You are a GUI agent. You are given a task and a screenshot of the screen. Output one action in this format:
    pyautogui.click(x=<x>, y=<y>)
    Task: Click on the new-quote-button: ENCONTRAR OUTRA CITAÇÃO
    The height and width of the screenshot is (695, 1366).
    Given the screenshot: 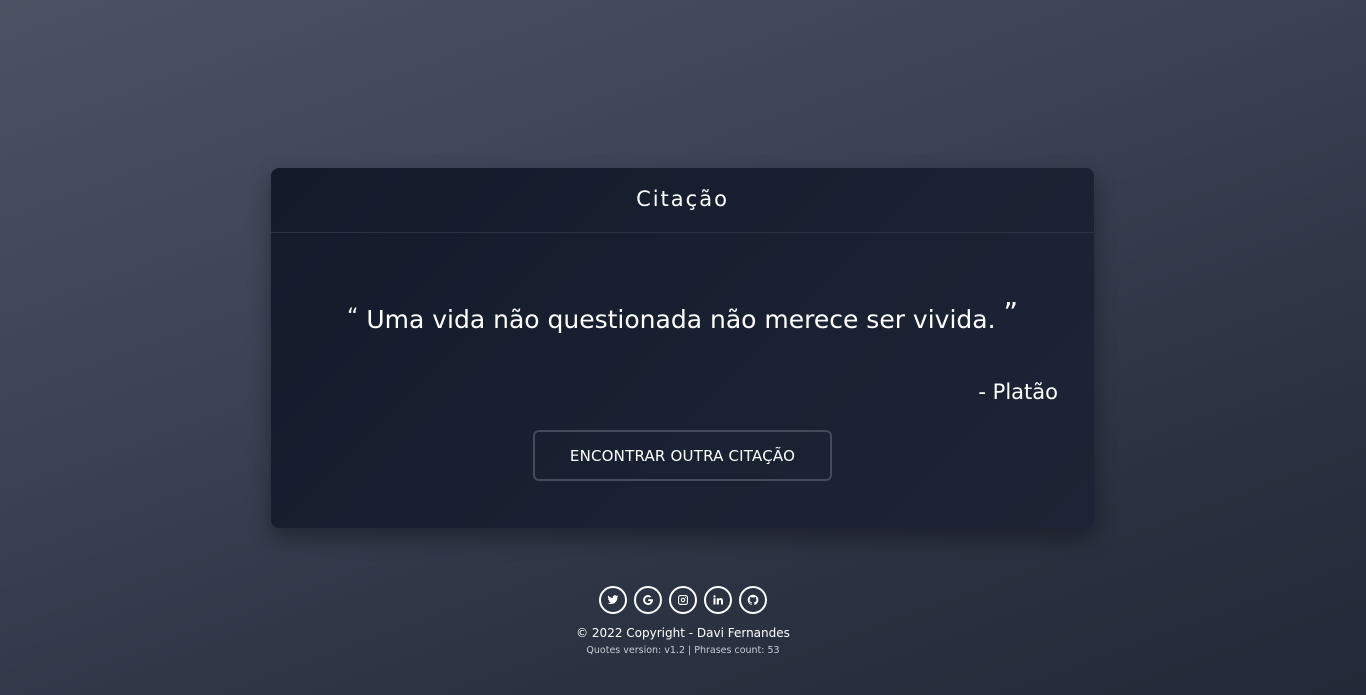 What is the action you would take?
    pyautogui.click(x=682, y=455)
    